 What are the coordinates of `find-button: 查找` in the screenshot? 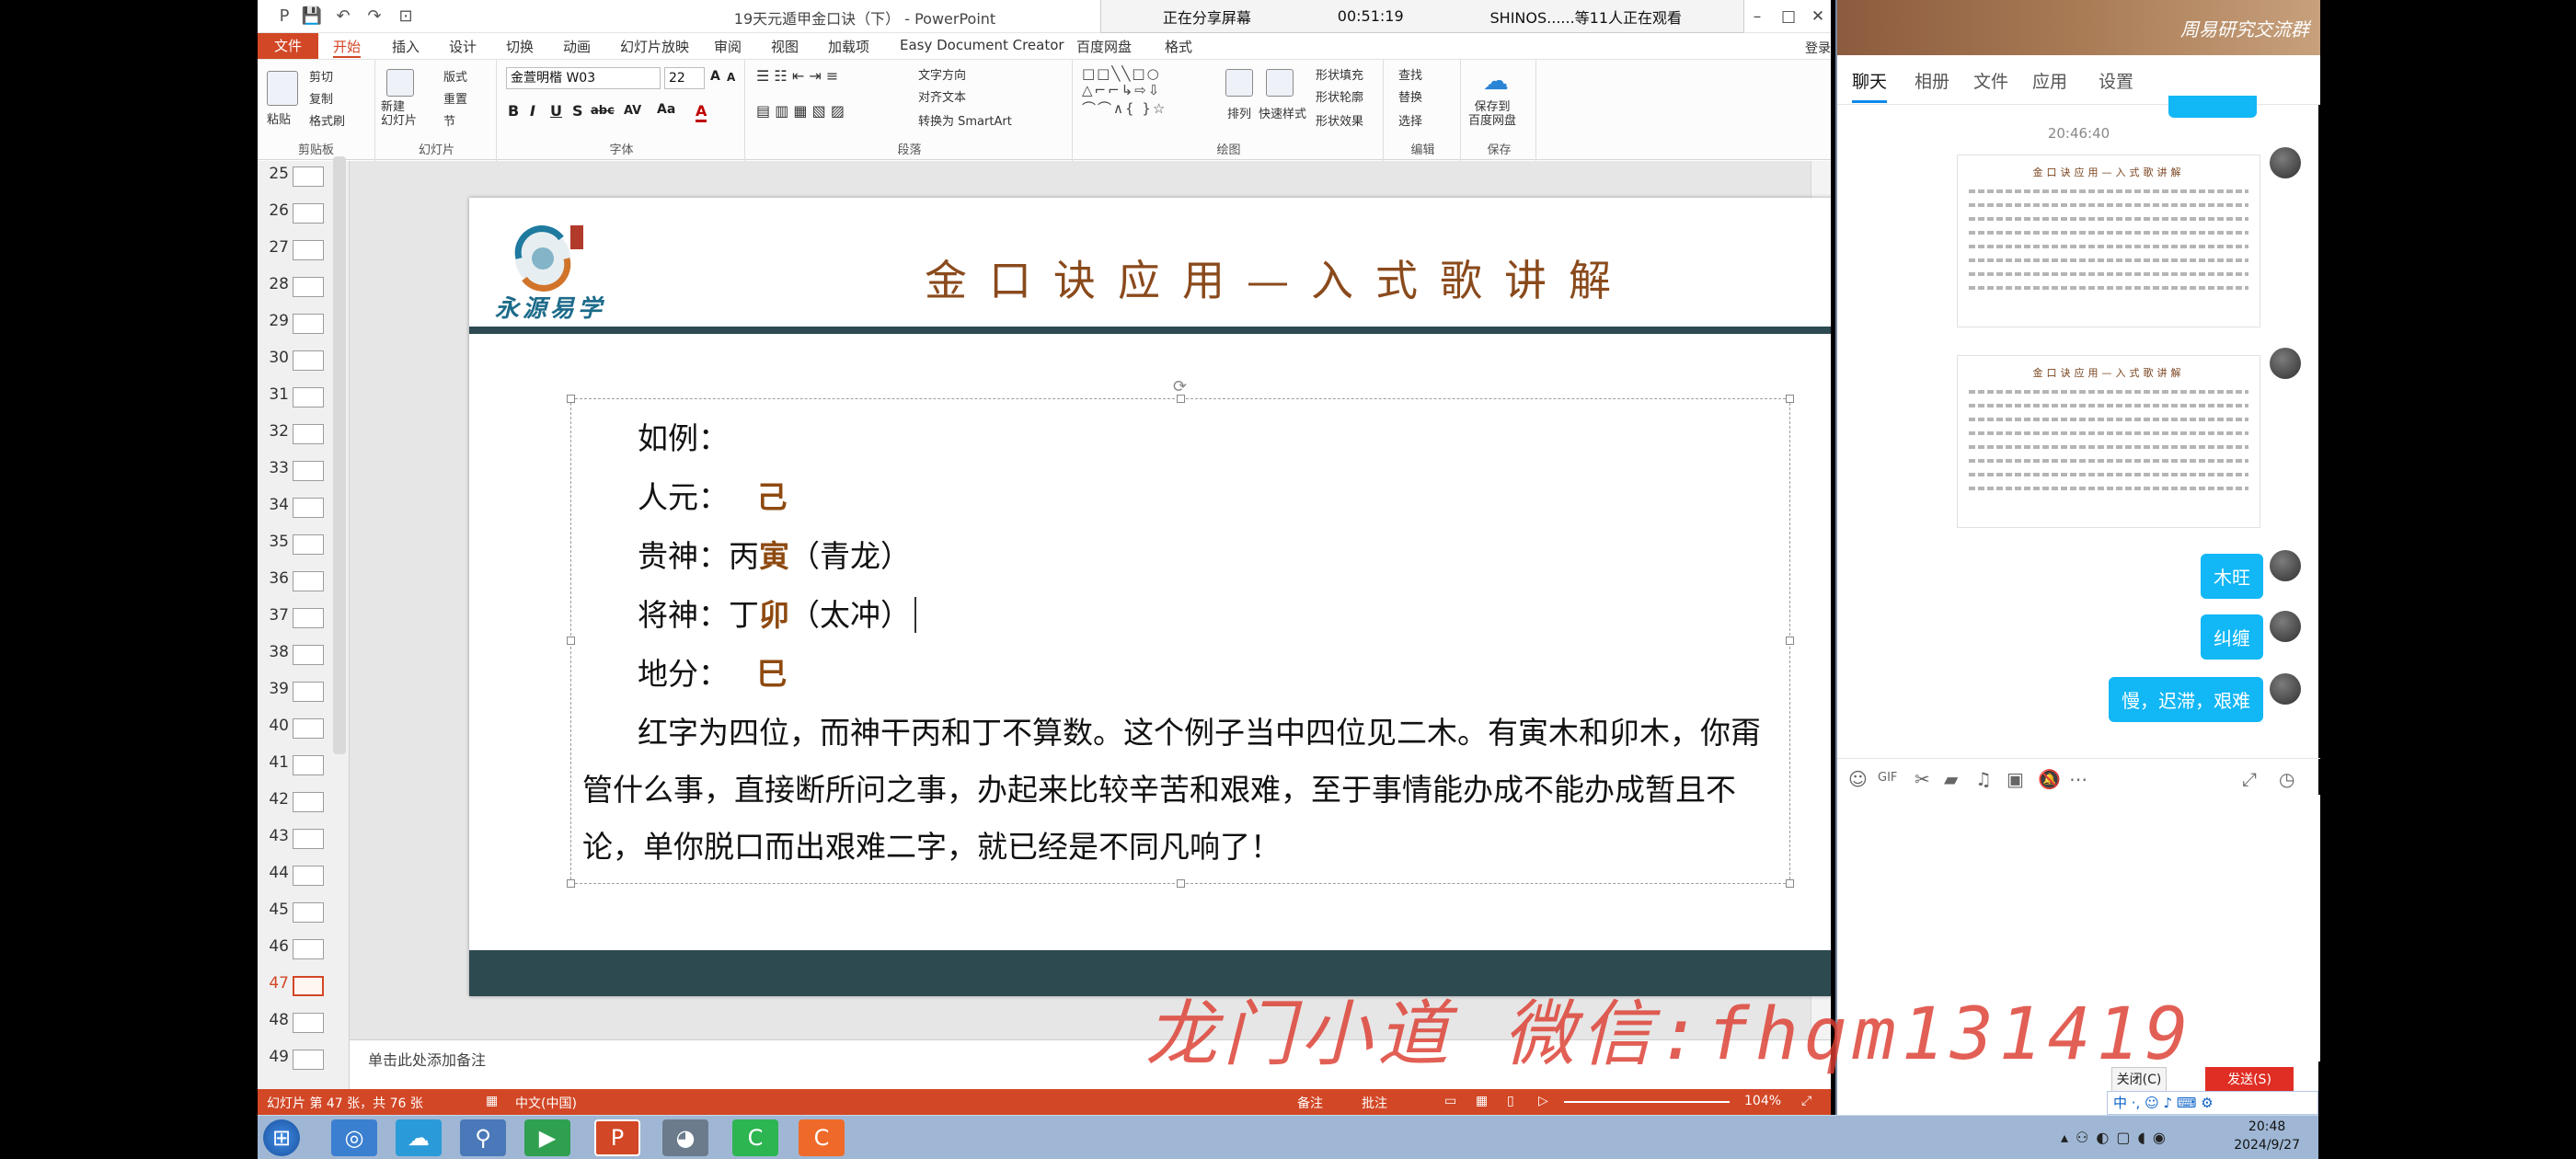 It's located at (1410, 74).